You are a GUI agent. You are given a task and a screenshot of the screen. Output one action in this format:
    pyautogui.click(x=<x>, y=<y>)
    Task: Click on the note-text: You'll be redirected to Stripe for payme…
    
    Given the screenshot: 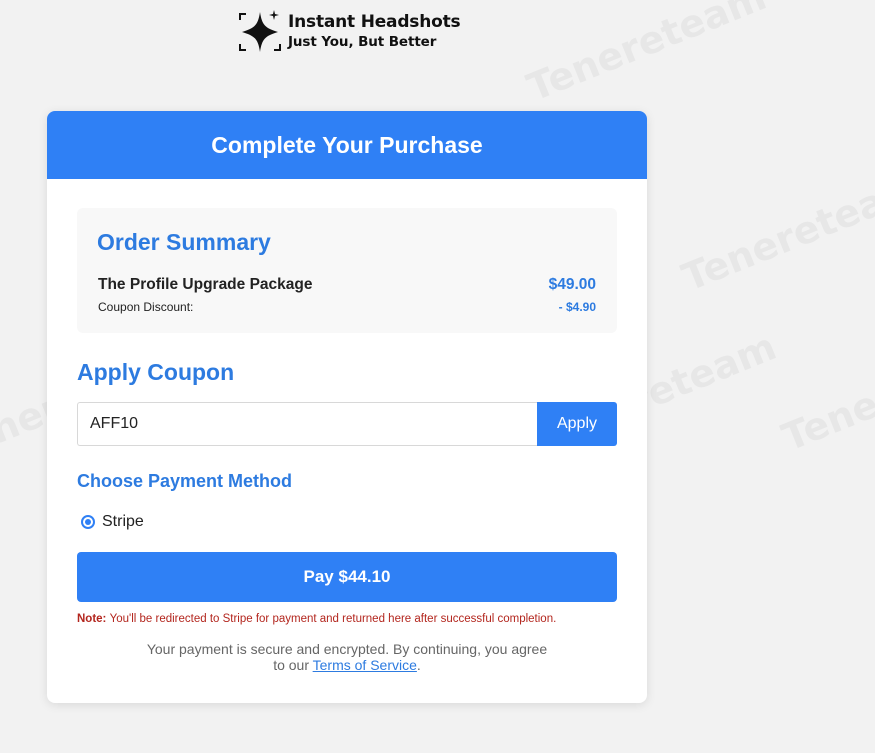 What is the action you would take?
    pyautogui.click(x=333, y=619)
    